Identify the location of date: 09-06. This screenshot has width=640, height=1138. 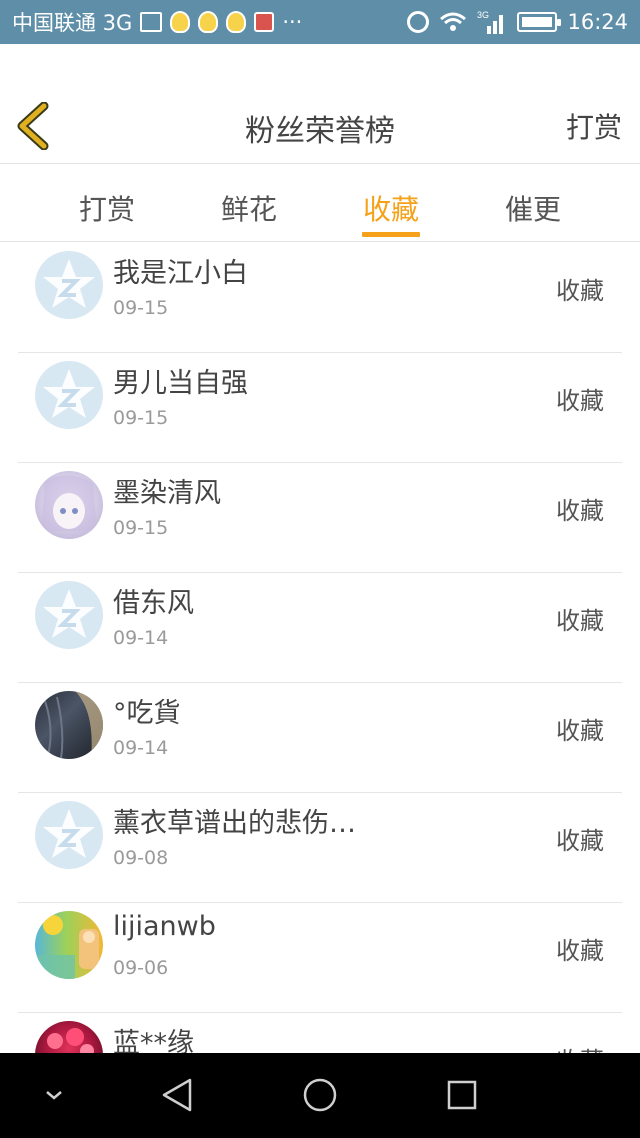
(141, 968).